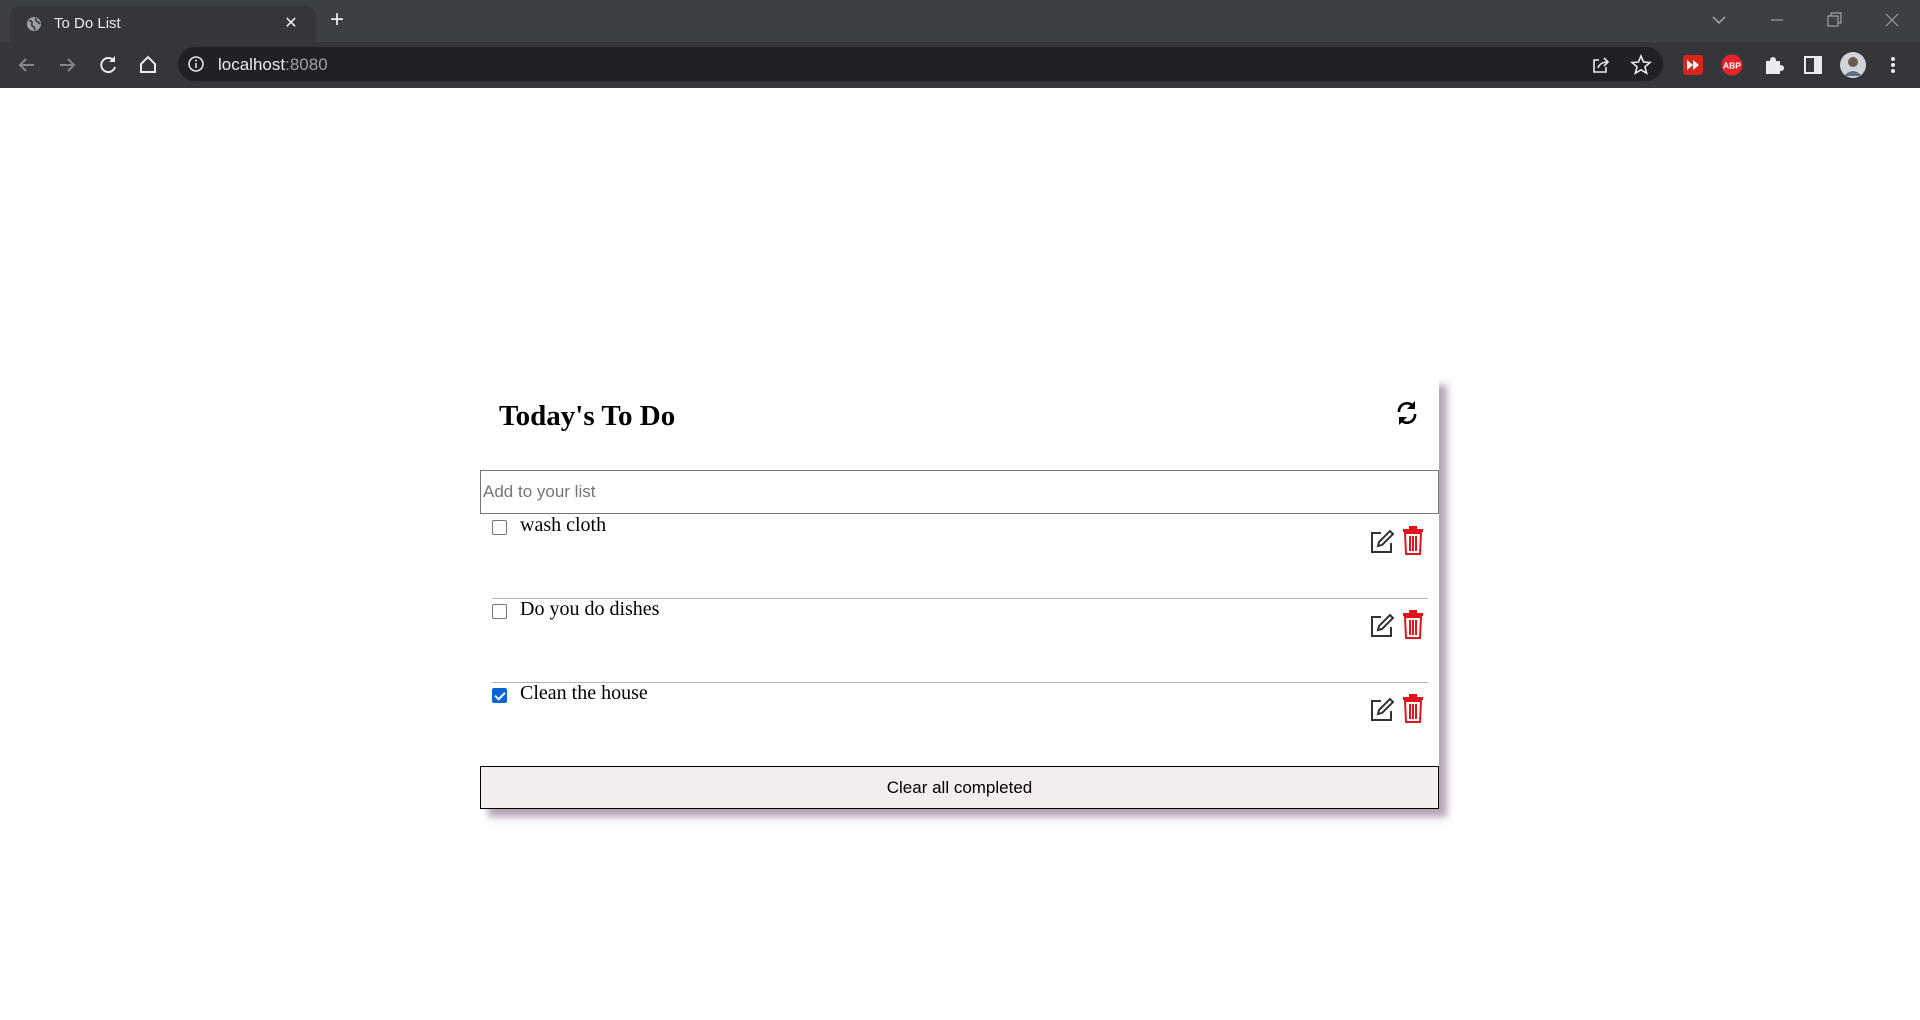 Image resolution: width=1920 pixels, height=1020 pixels. What do you see at coordinates (1813, 65) in the screenshot?
I see `side-panel-icon` at bounding box center [1813, 65].